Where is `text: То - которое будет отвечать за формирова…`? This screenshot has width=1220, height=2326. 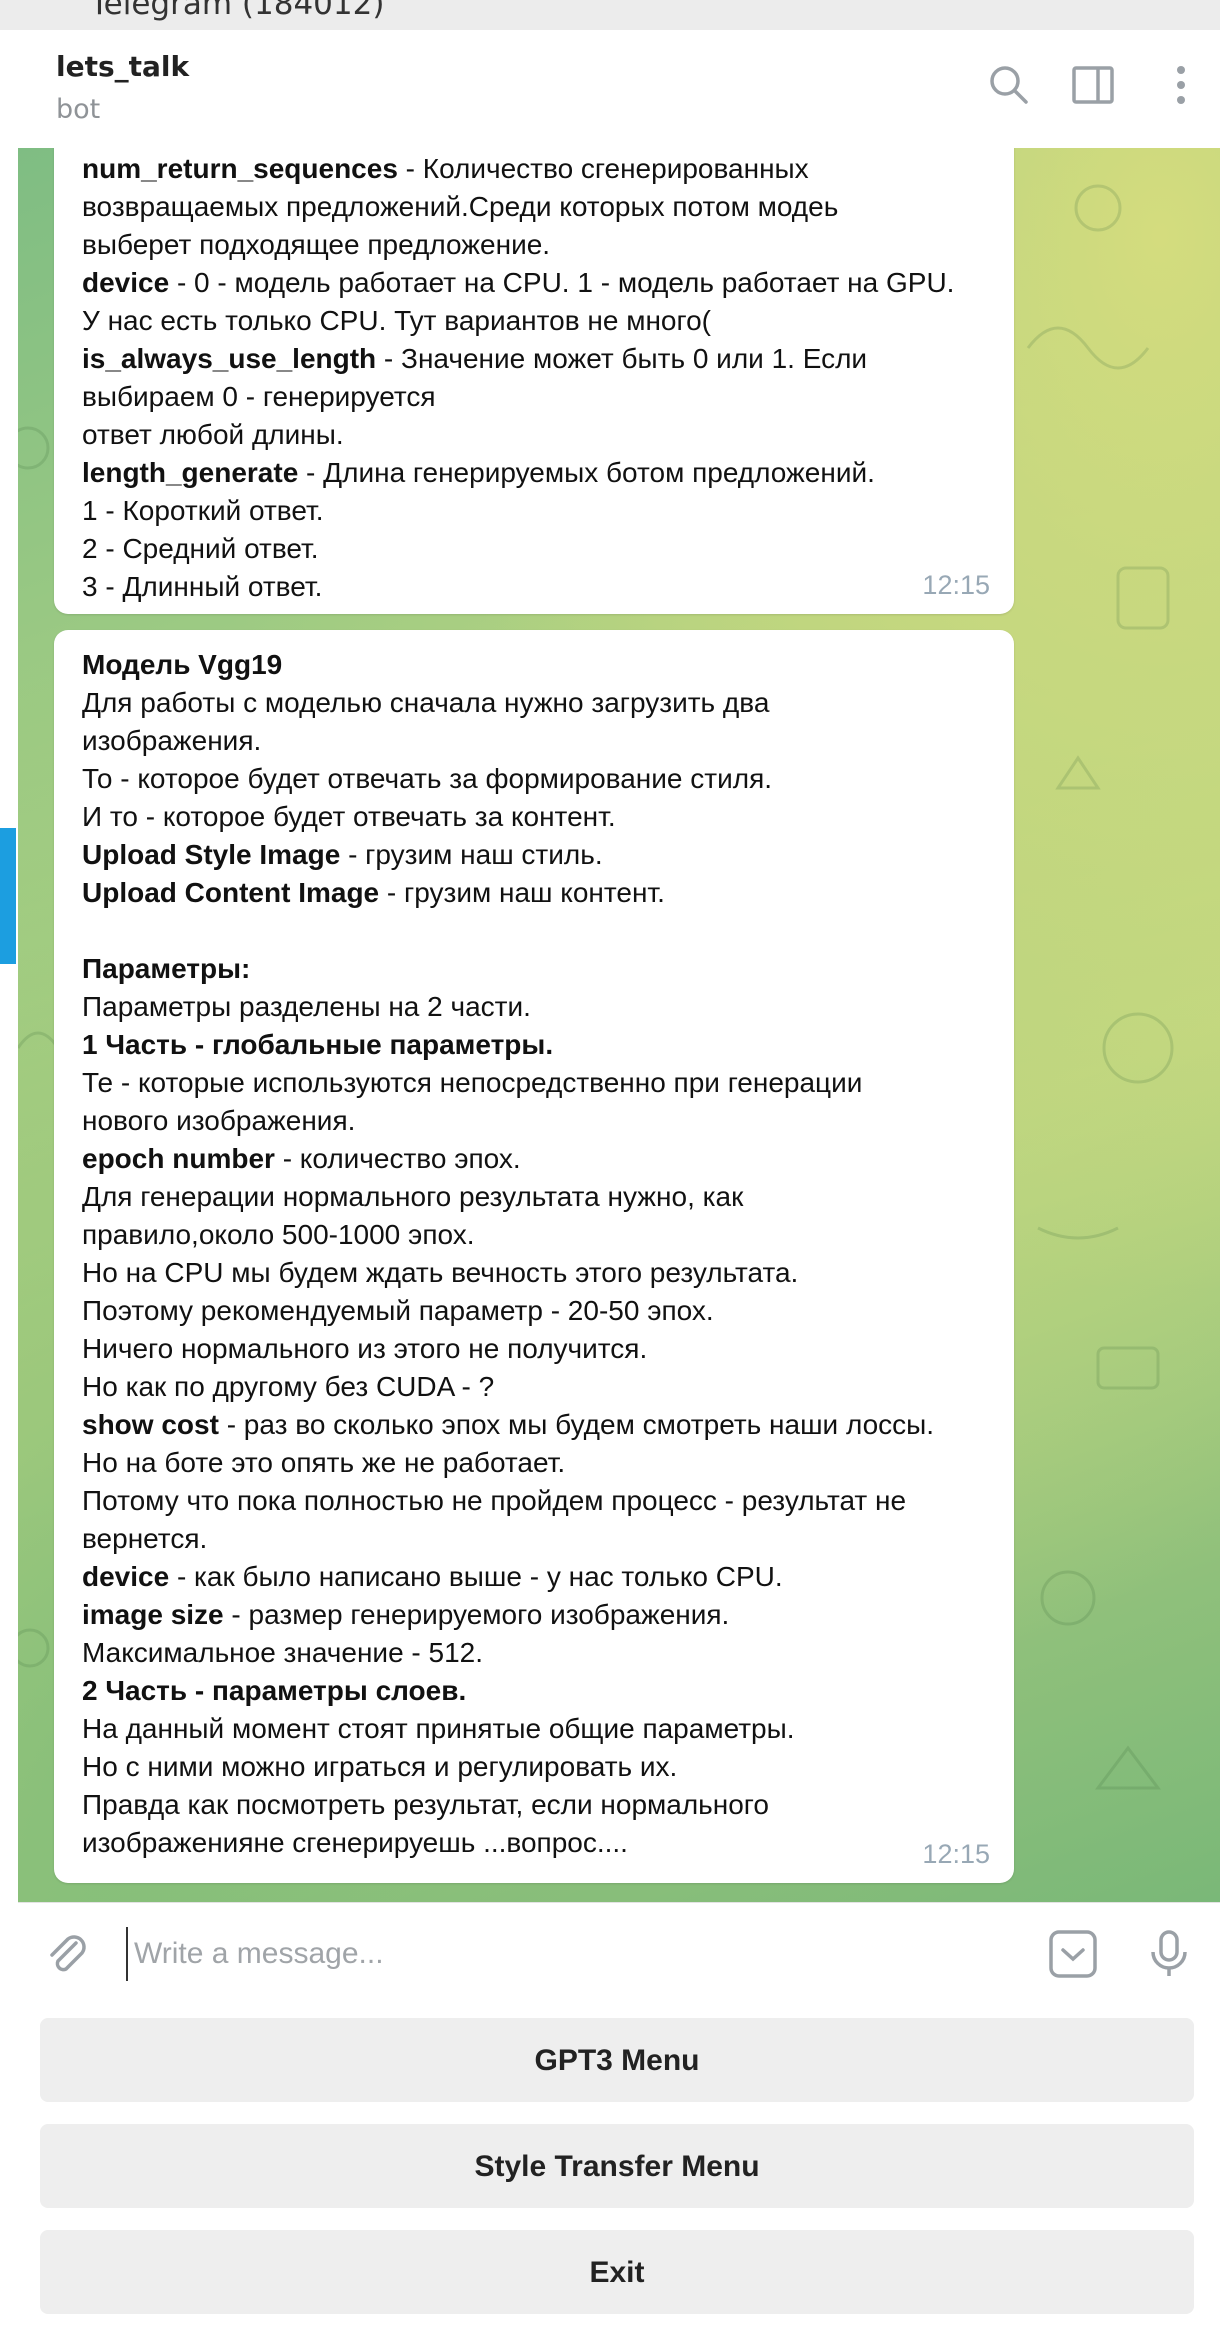 text: То - которое будет отвечать за формирова… is located at coordinates (427, 778).